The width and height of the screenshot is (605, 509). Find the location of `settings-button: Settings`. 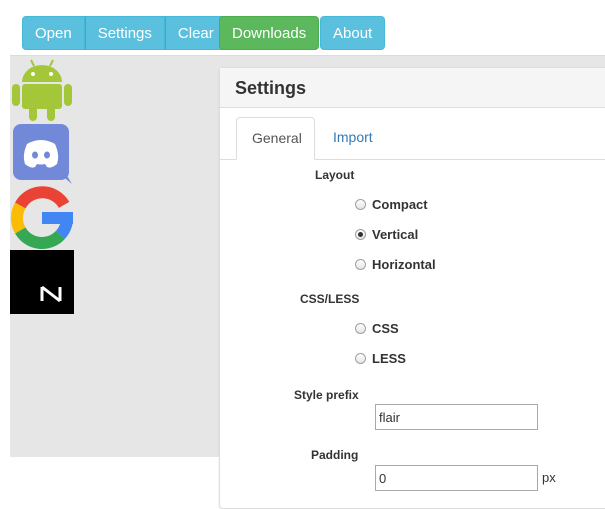

settings-button: Settings is located at coordinates (124, 33).